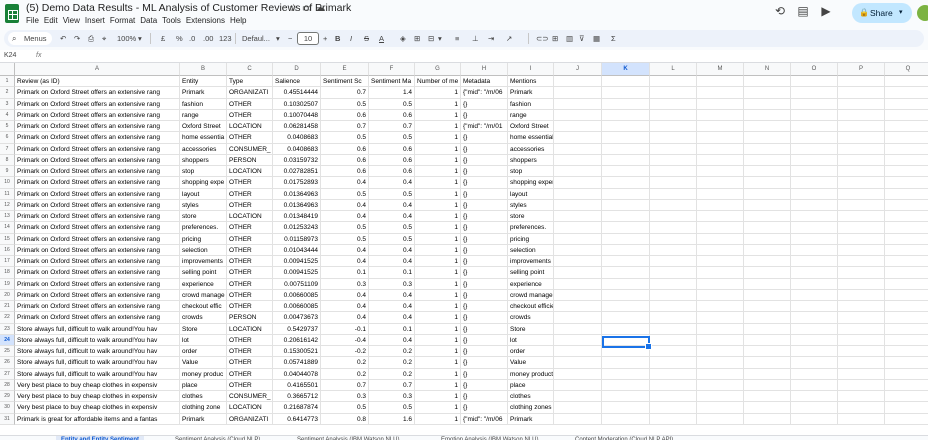  Describe the element at coordinates (203, 250) in the screenshot. I see `table-cell: selection` at that location.